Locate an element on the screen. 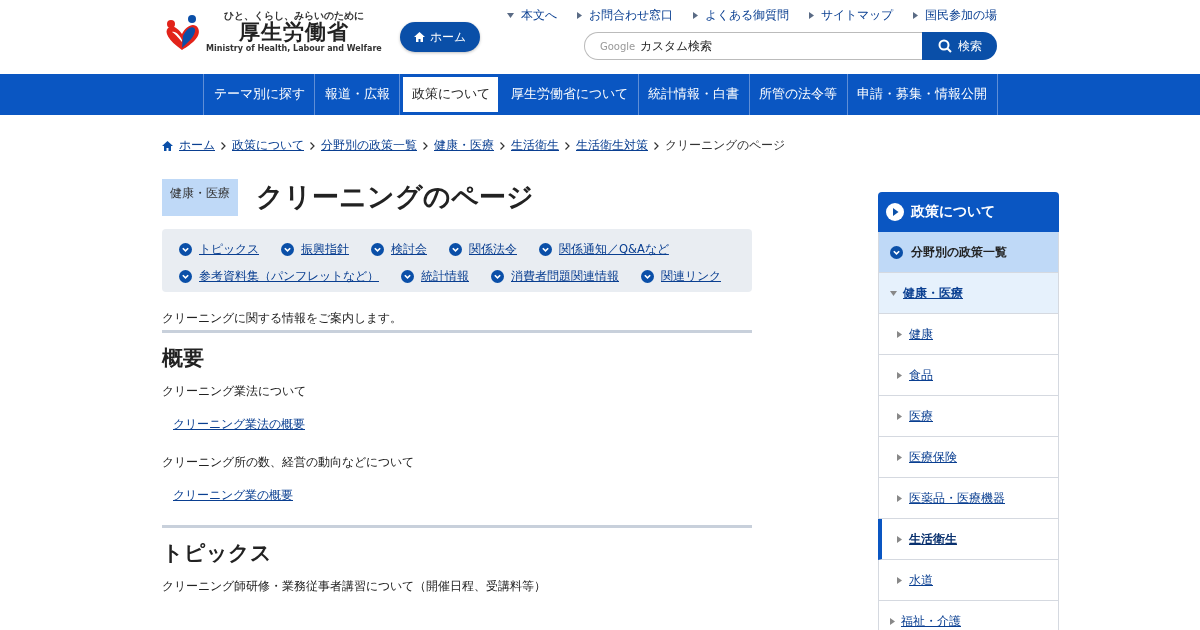 This screenshot has height=630, width=1200. search-button: 検索 is located at coordinates (959, 46).